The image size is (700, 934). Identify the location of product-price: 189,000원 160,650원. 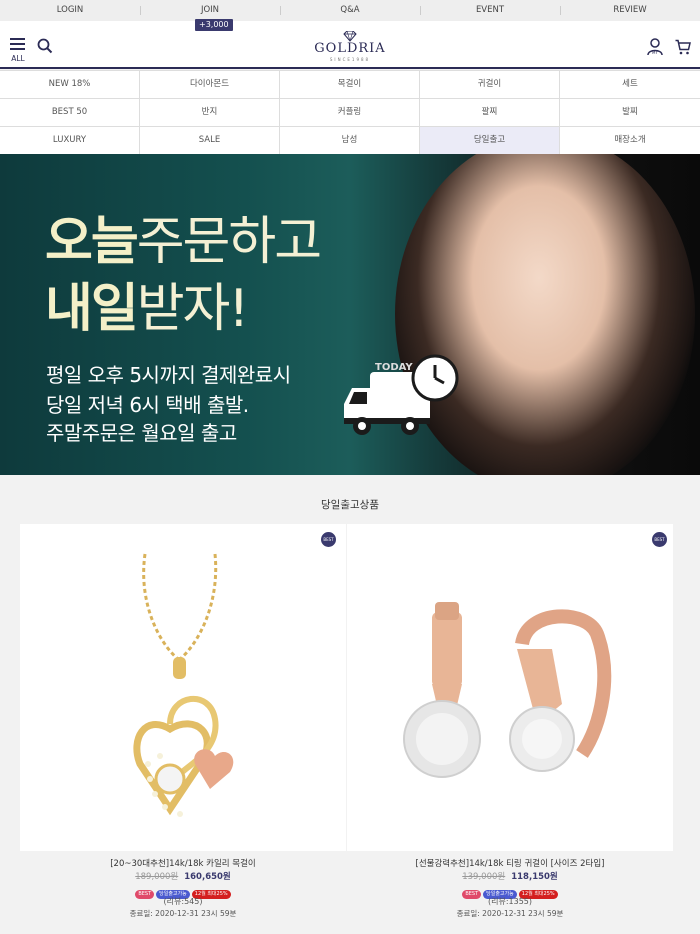
(183, 877).